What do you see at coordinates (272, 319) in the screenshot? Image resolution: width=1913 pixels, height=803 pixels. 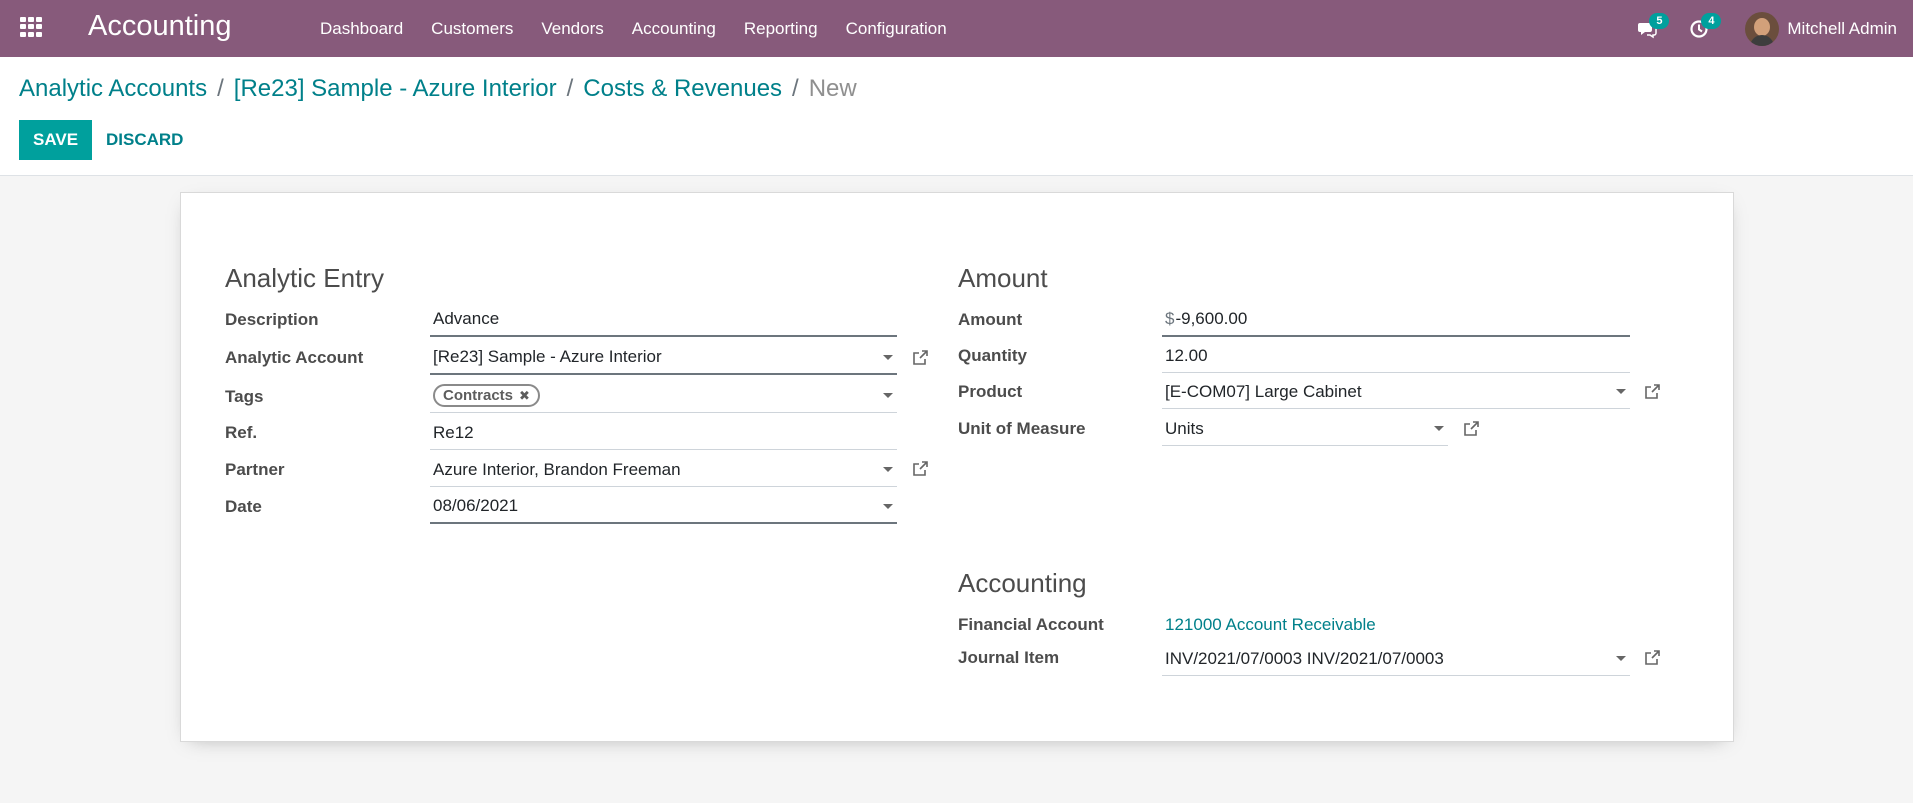 I see `description-label: Description` at bounding box center [272, 319].